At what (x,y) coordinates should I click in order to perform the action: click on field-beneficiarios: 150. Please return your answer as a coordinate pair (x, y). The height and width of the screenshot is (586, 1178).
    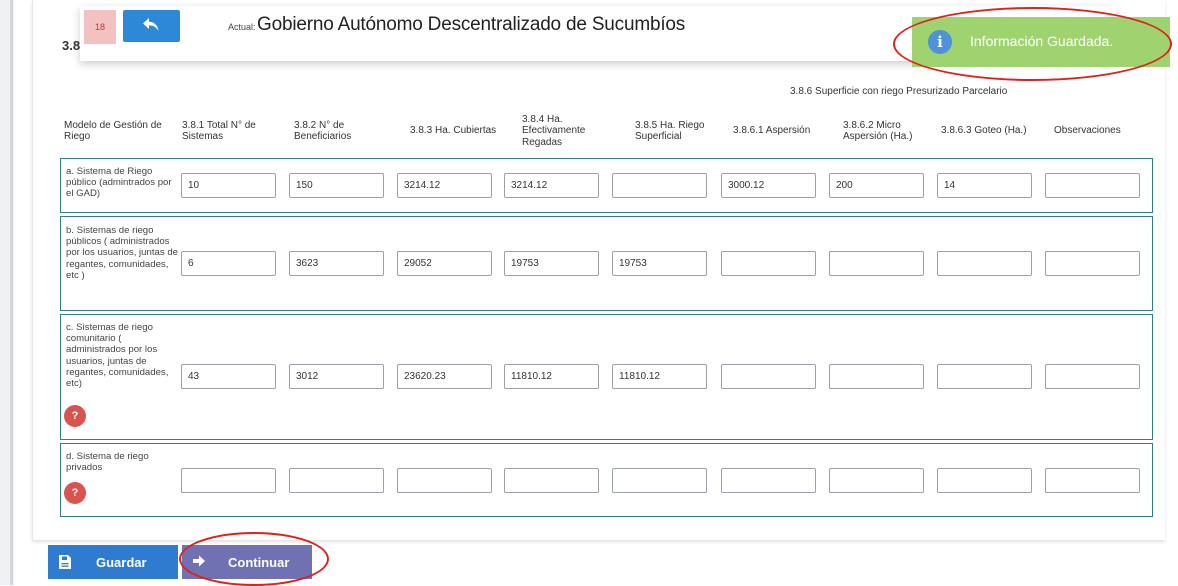
    Looking at the image, I should click on (336, 185).